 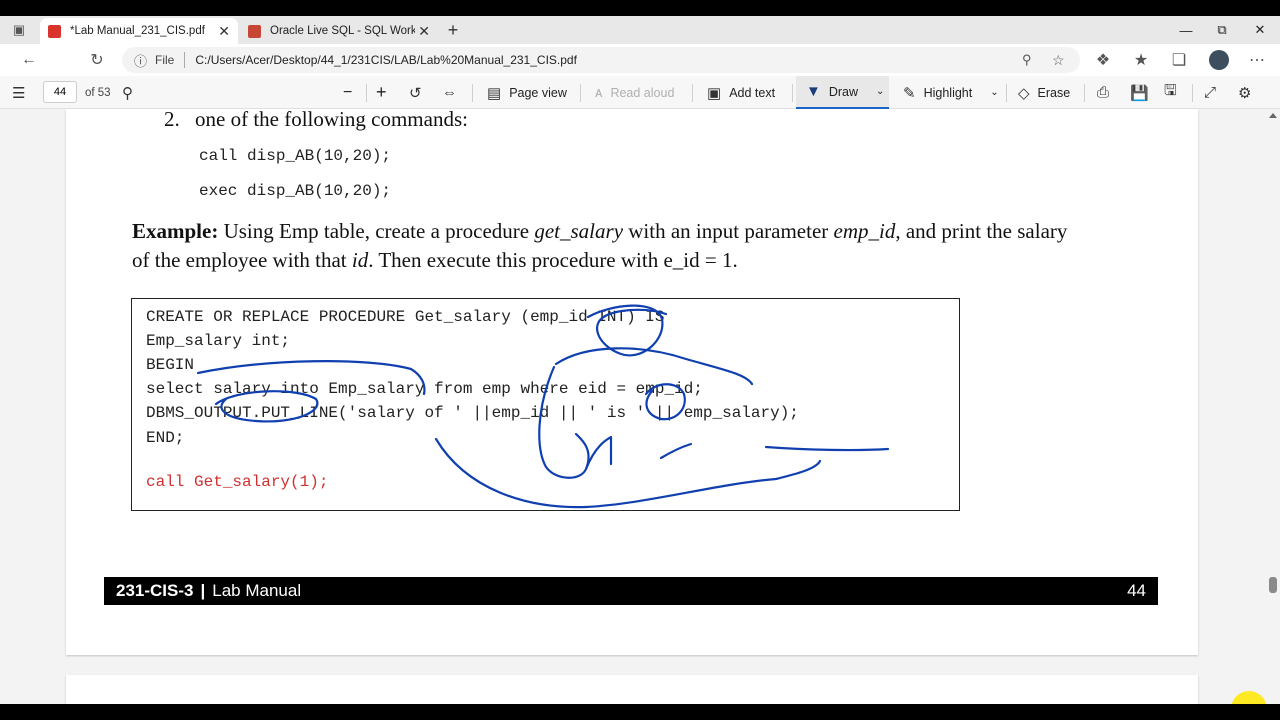 I want to click on tab-title: Oracle Live SQL - SQL Workshee, so click(x=342, y=31).